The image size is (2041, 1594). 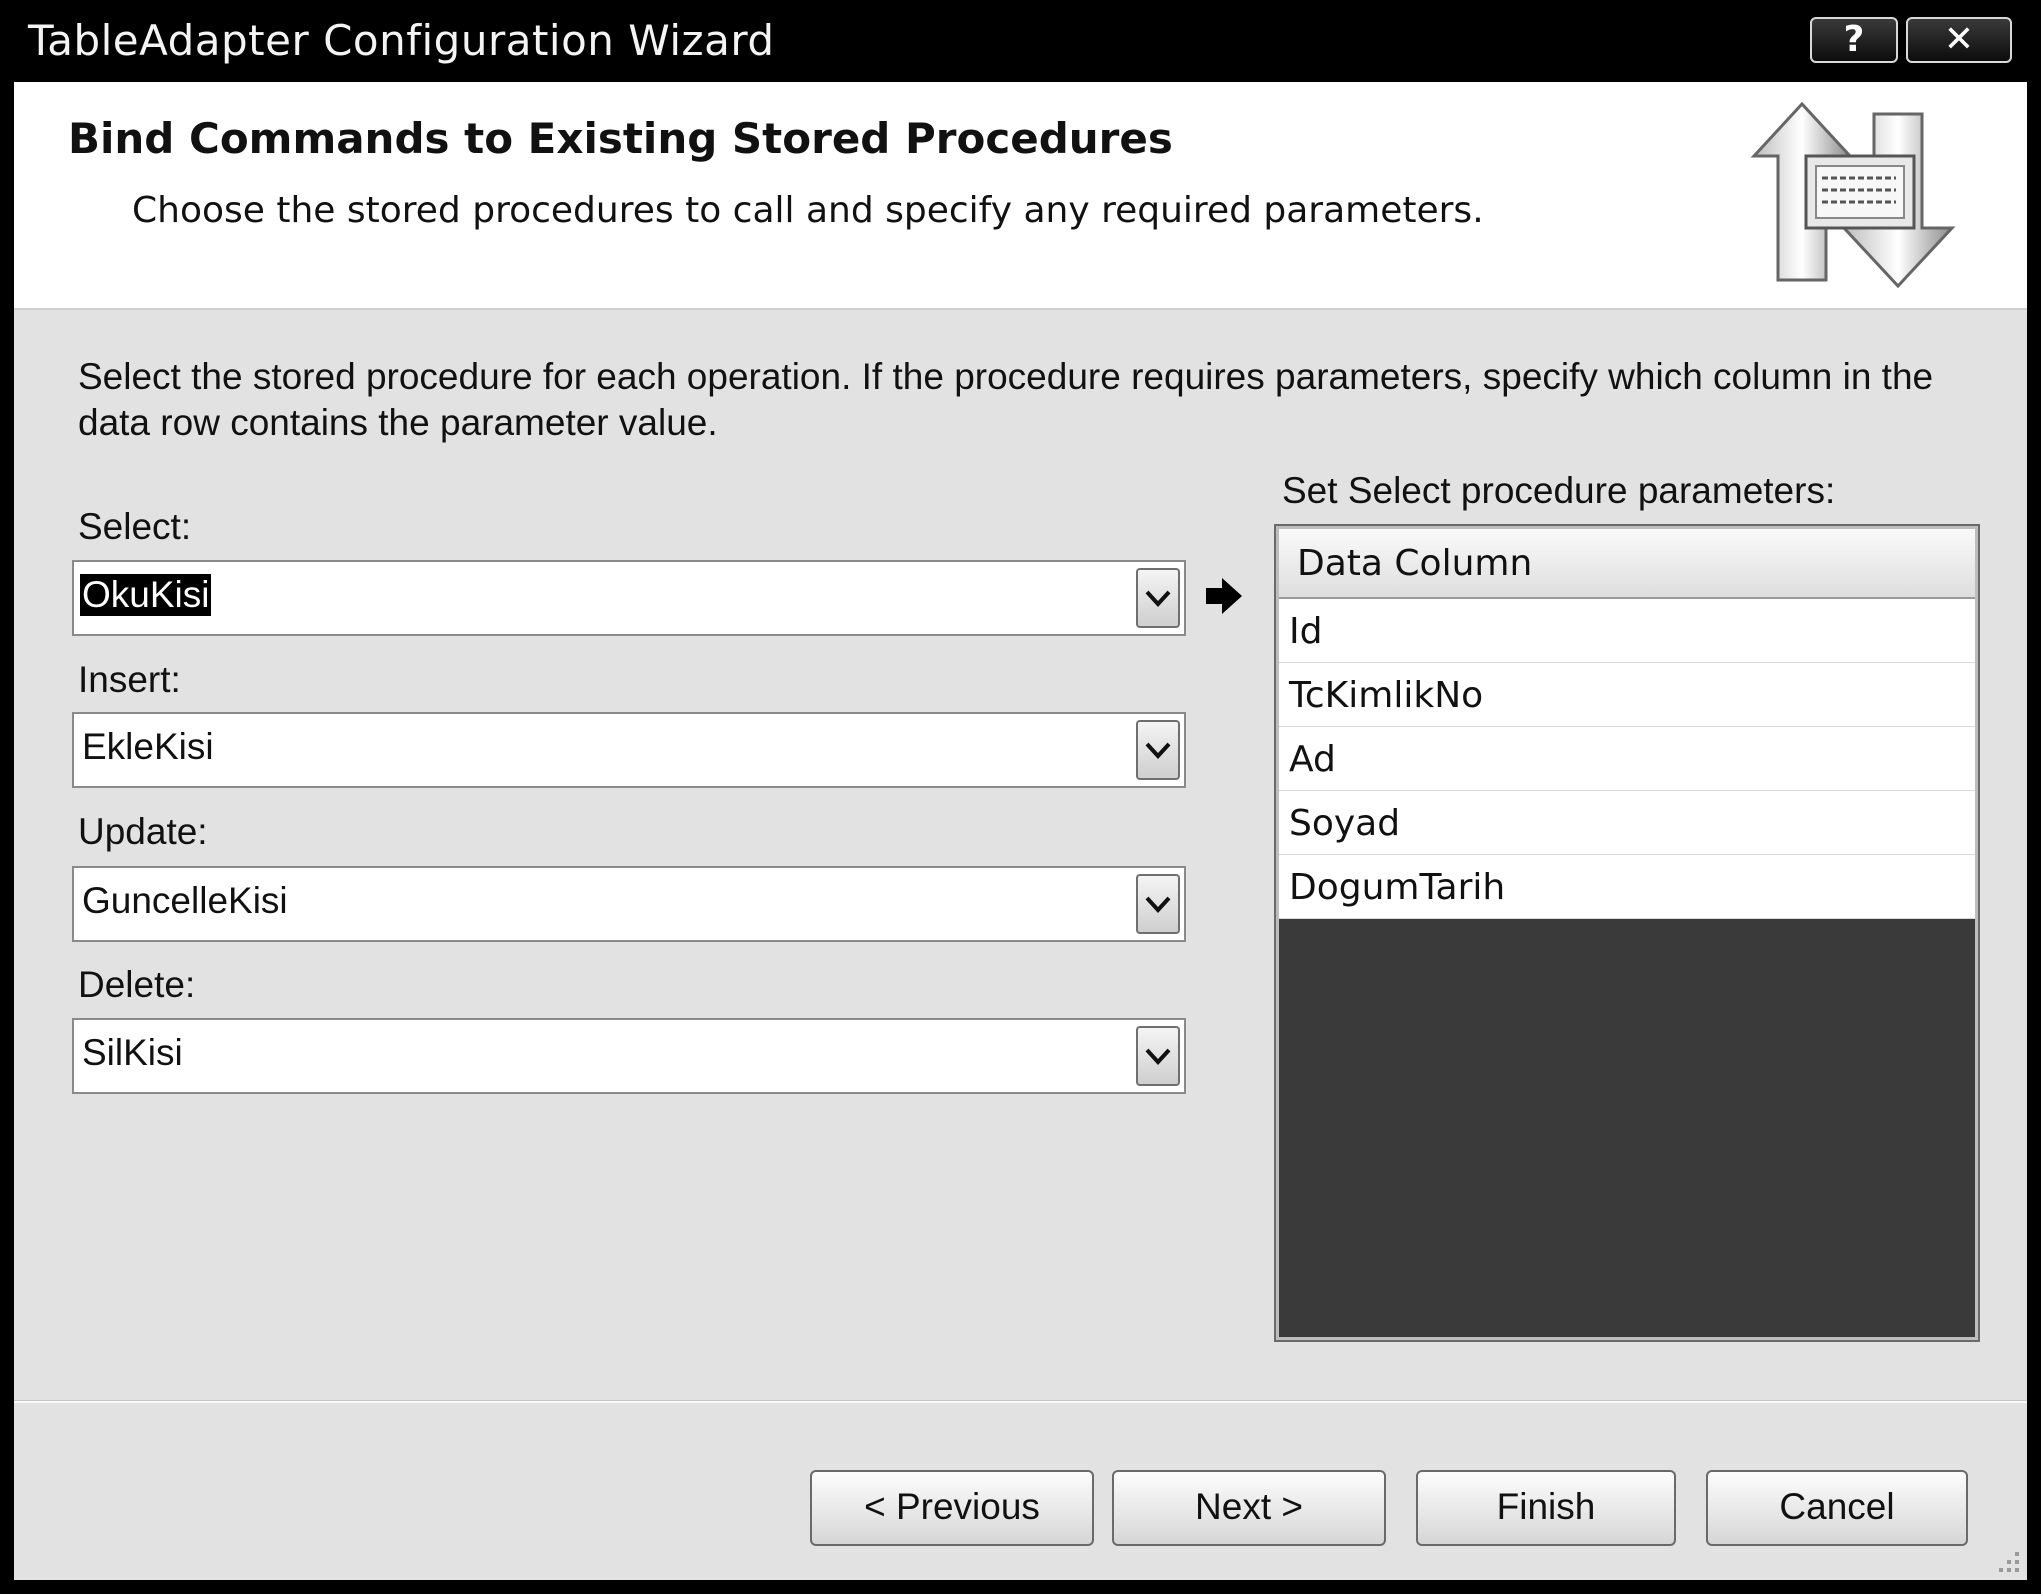 I want to click on data-column-header-label: Data Column, so click(x=1415, y=563).